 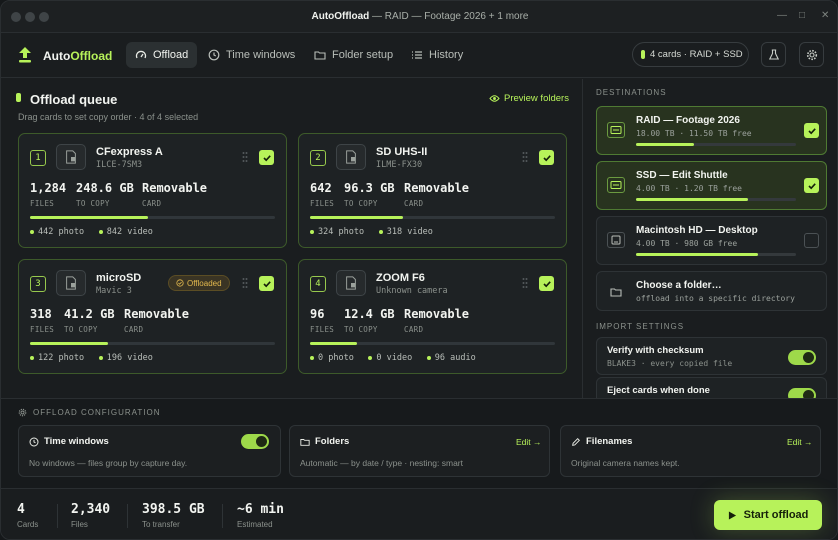 What do you see at coordinates (78, 56) in the screenshot?
I see `brand-name: AutoOffload` at bounding box center [78, 56].